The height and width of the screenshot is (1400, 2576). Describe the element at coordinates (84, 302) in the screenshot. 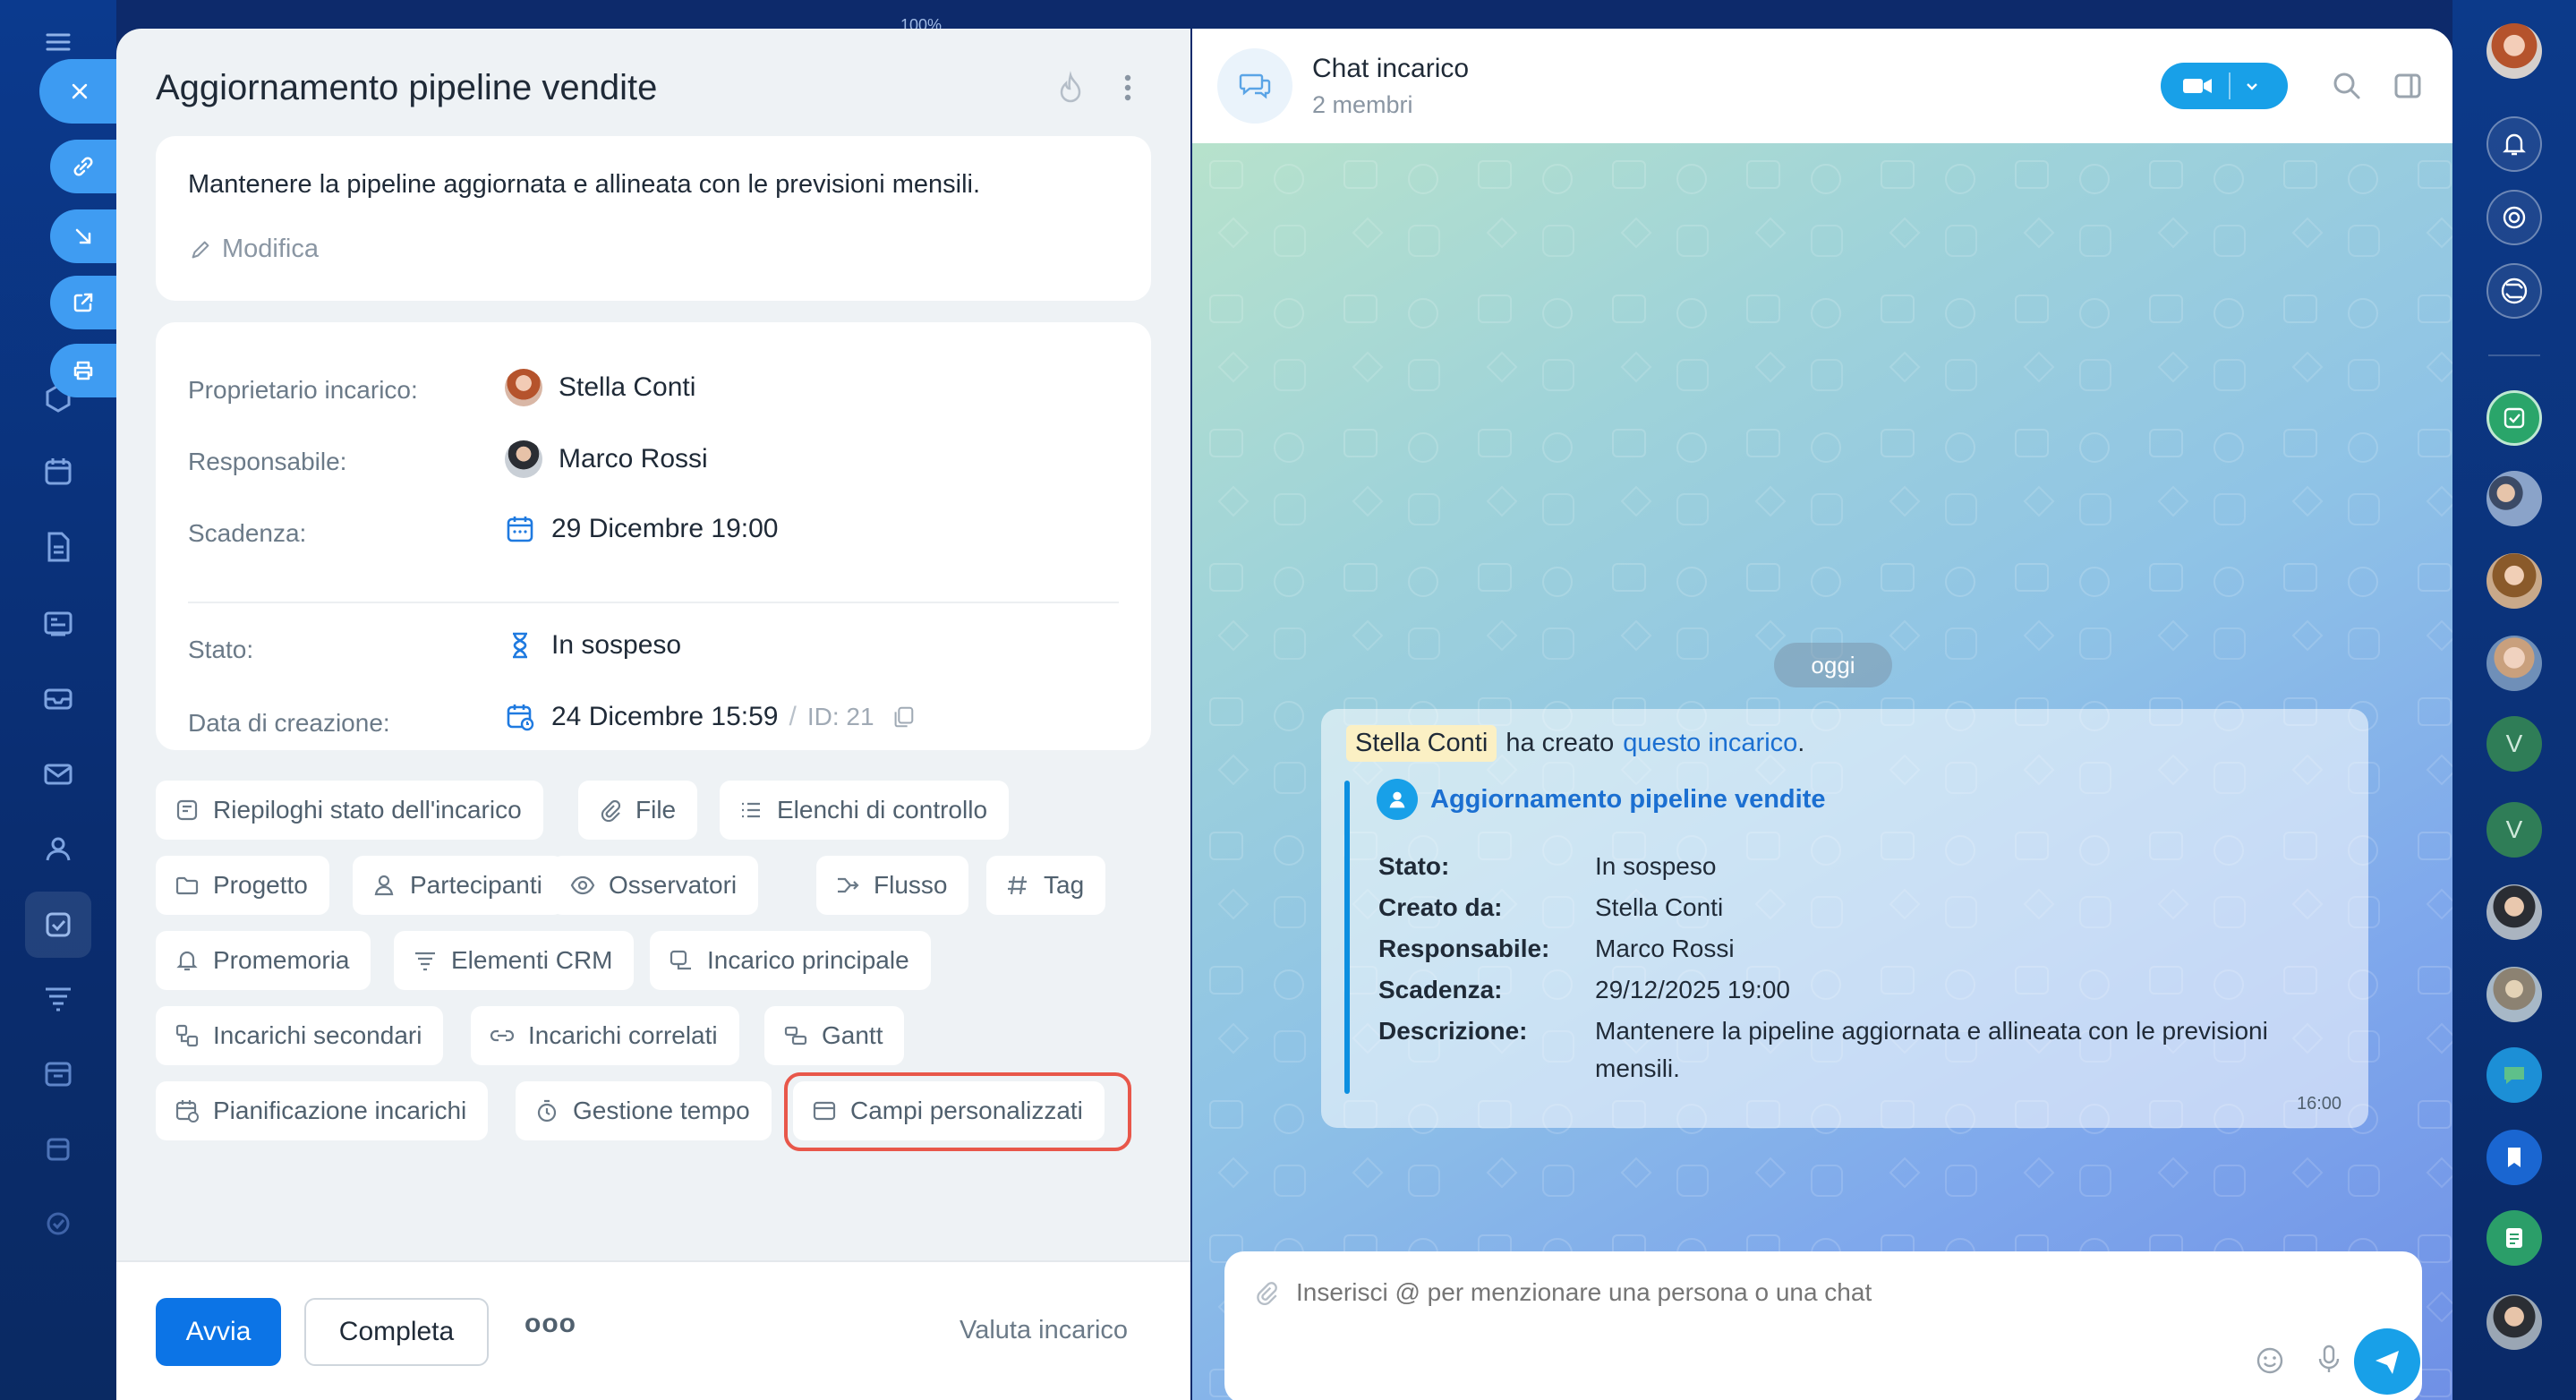

I see `open-new-window-button` at that location.